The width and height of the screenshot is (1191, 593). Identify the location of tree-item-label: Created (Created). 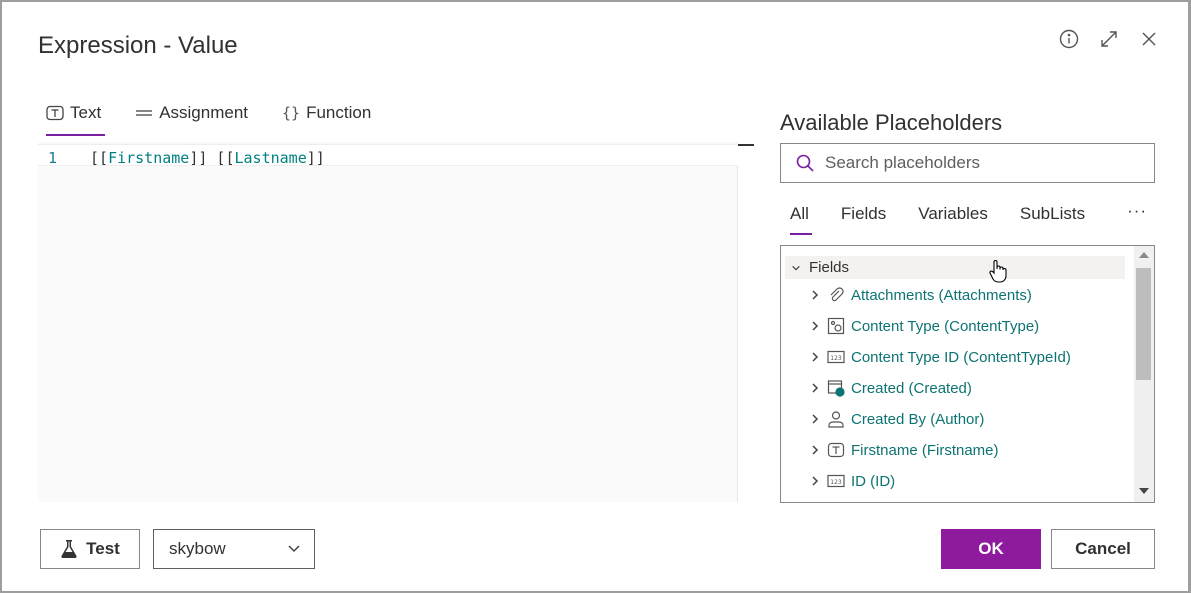
(911, 388).